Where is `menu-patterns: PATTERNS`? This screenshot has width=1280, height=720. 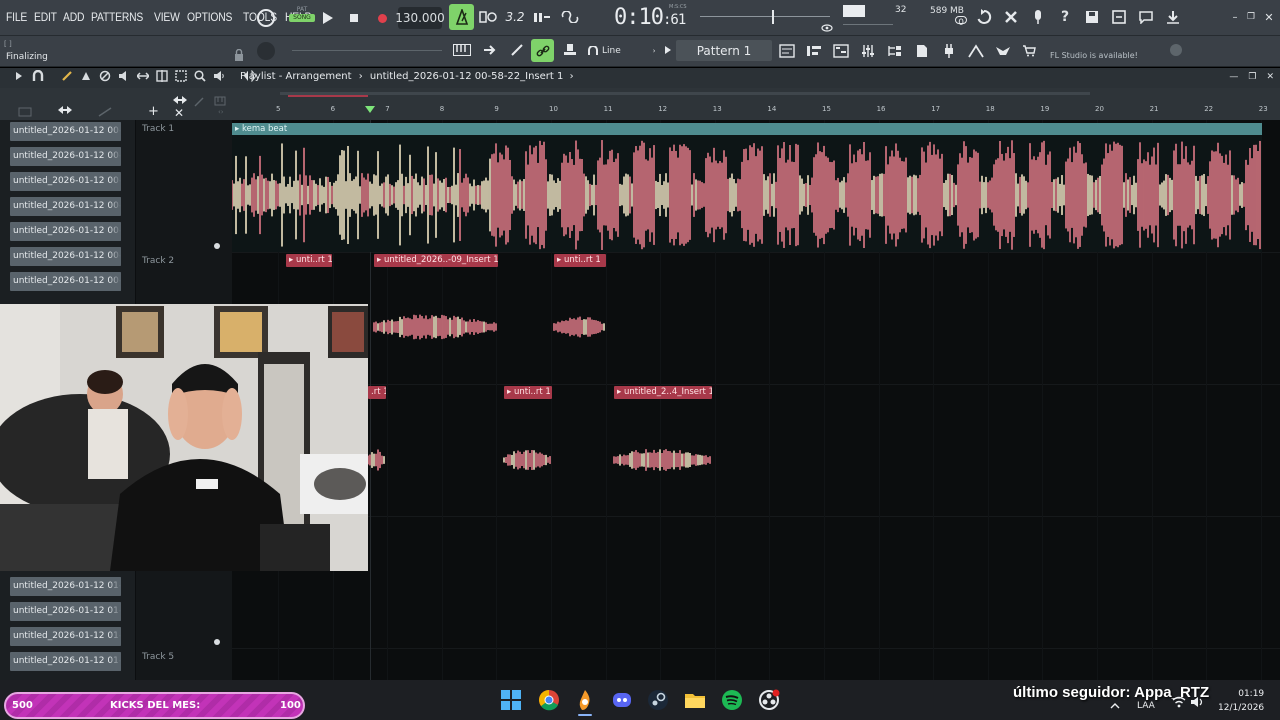 menu-patterns: PATTERNS is located at coordinates (117, 17).